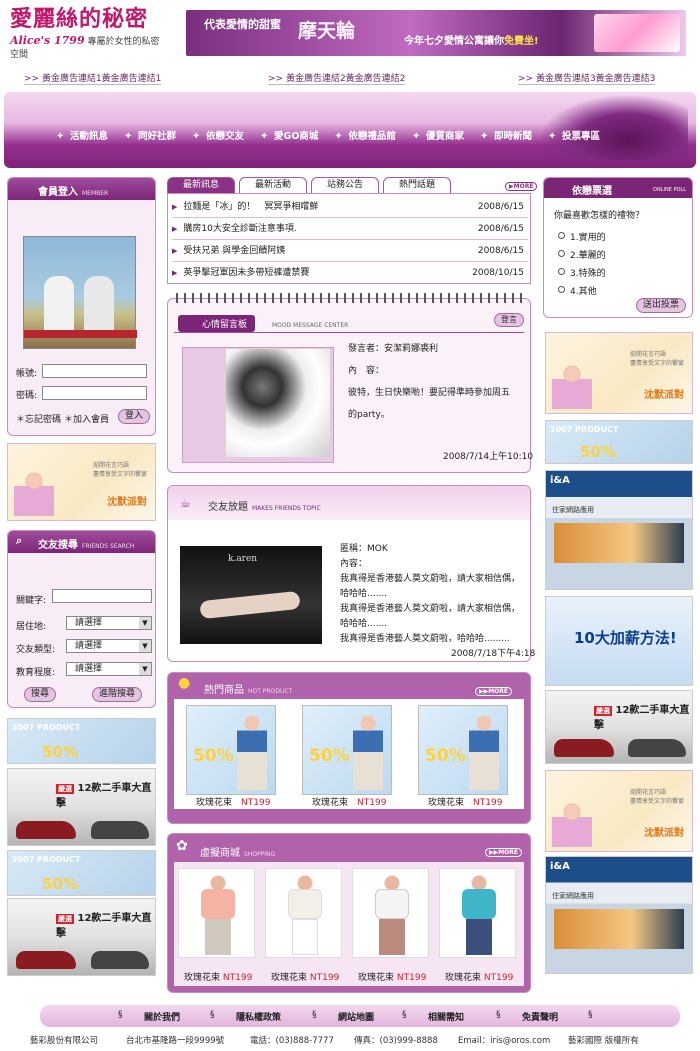 Image resolution: width=700 pixels, height=1051 pixels. I want to click on account-input, so click(94, 371).